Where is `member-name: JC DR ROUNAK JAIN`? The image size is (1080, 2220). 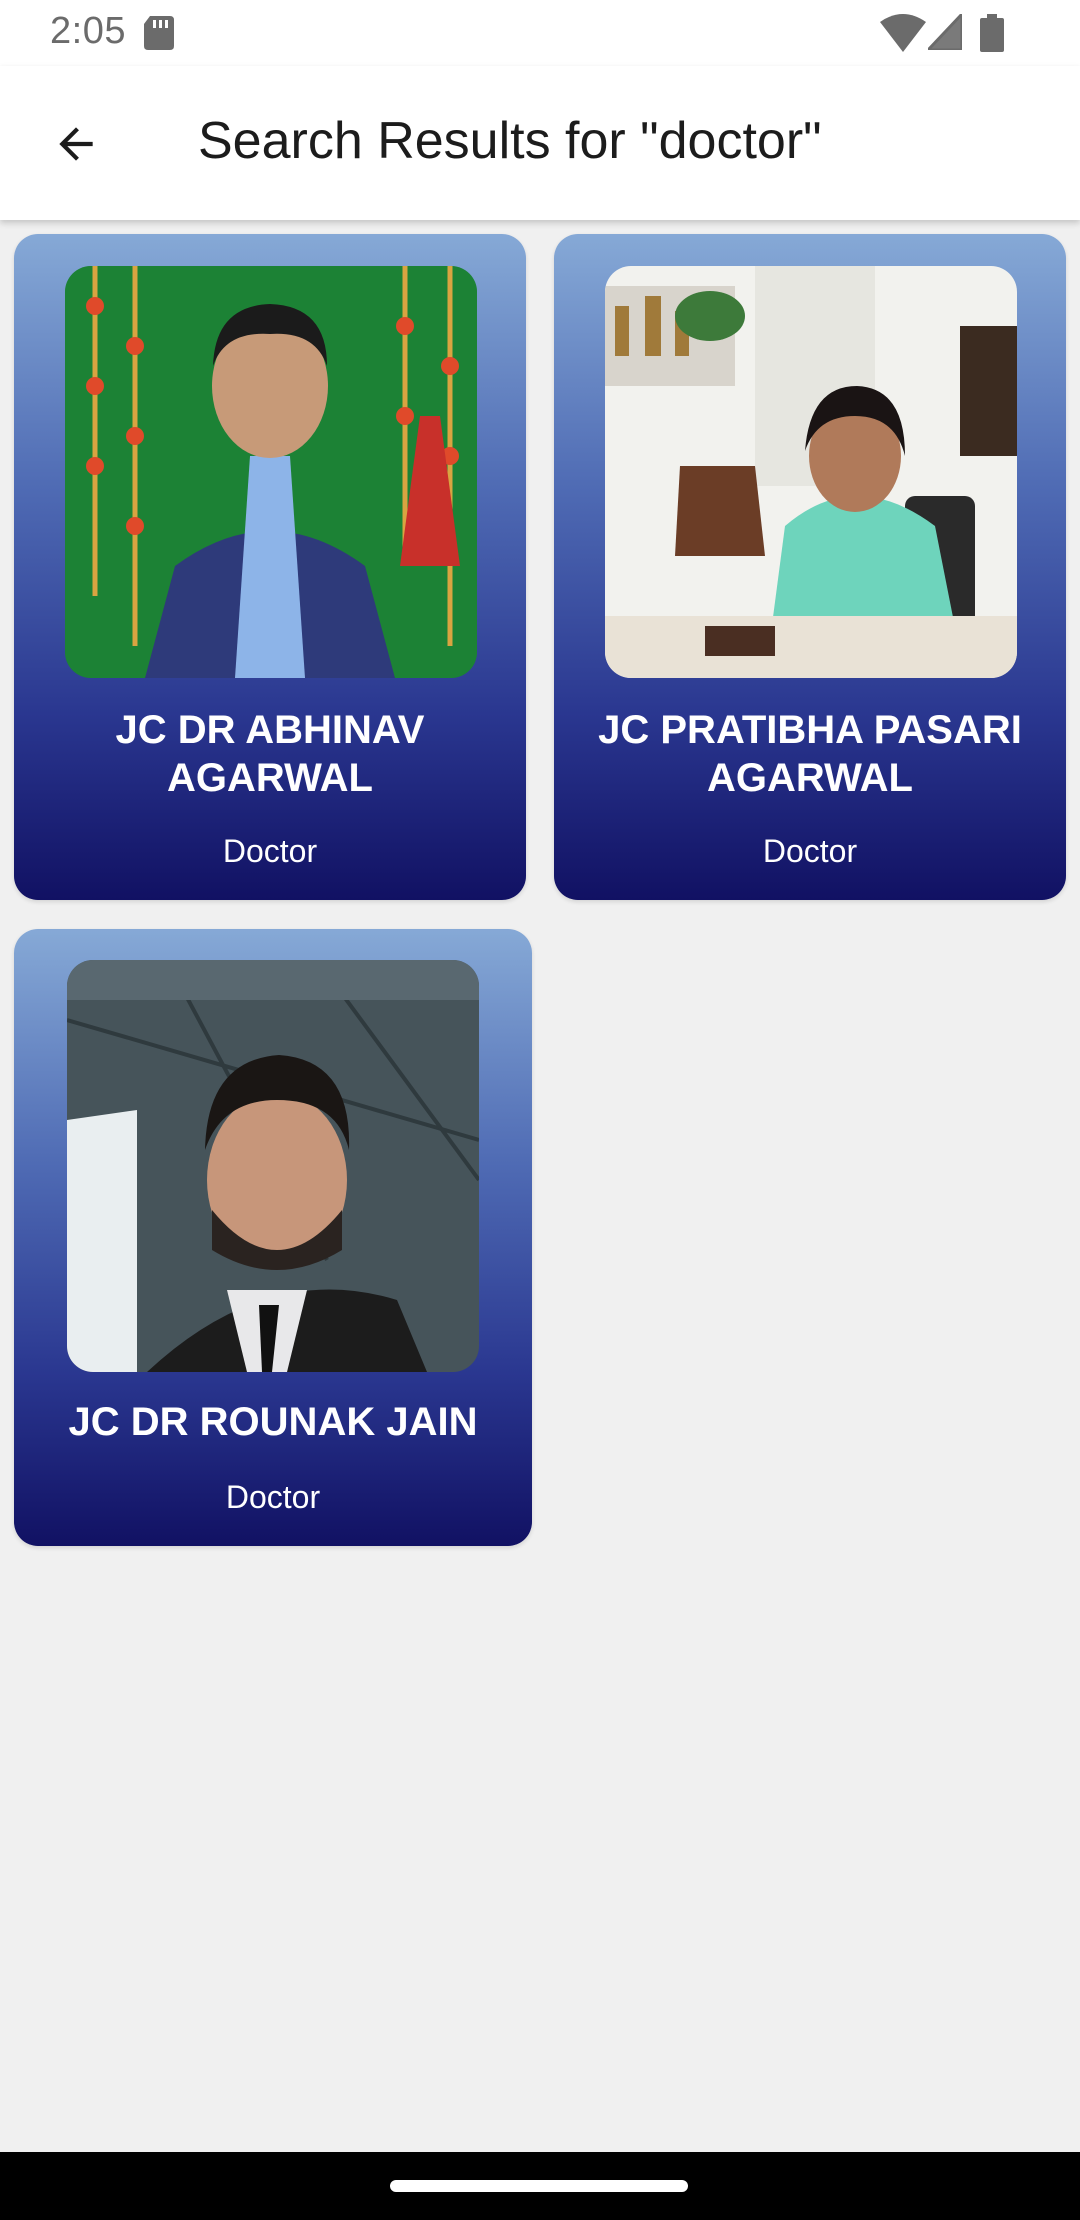
member-name: JC DR ROUNAK JAIN is located at coordinates (273, 1422).